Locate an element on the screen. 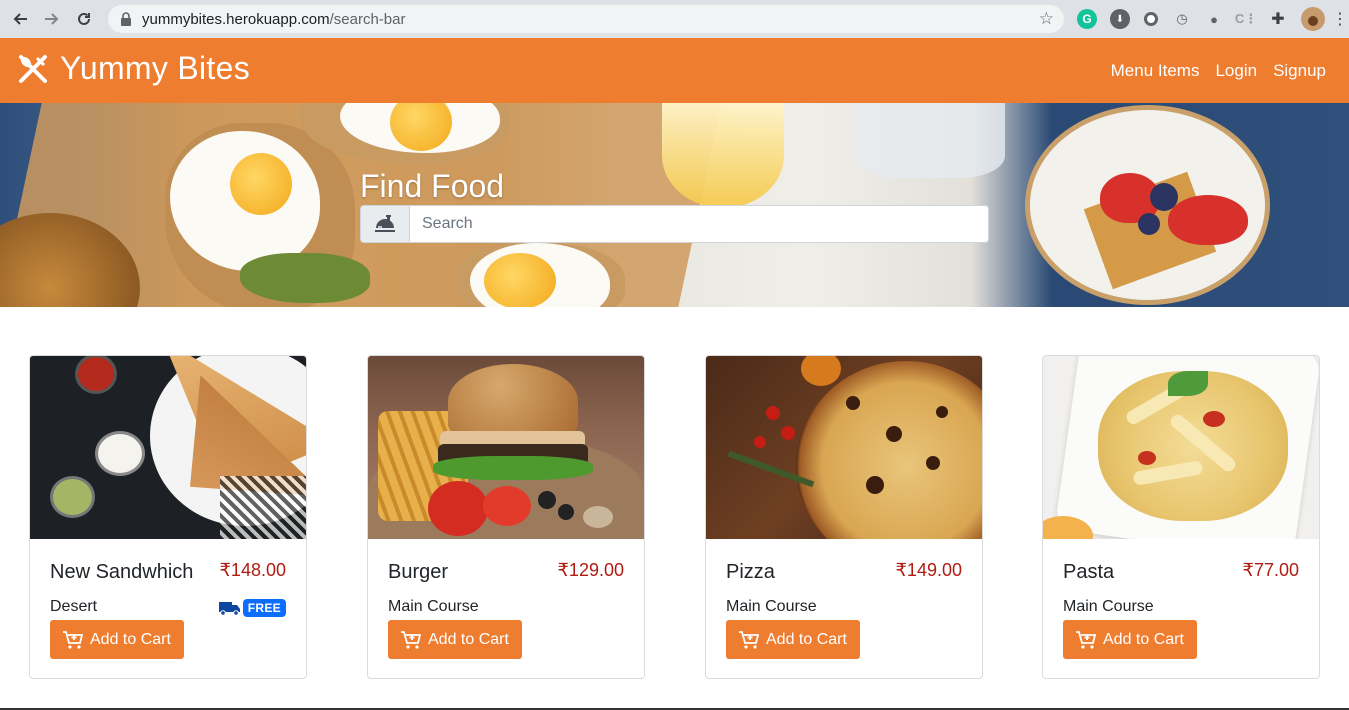  brand-link: Yummy Bites is located at coordinates (134, 68).